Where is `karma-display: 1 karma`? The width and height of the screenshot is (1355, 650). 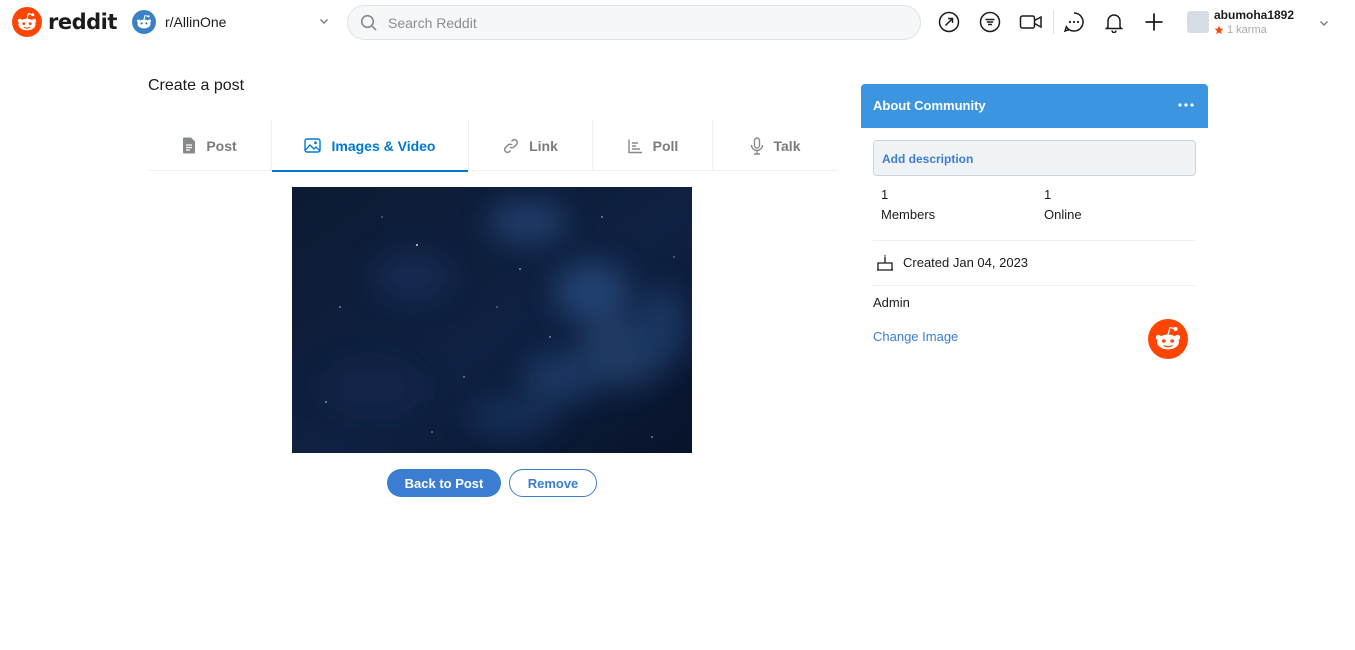 karma-display: 1 karma is located at coordinates (1240, 30).